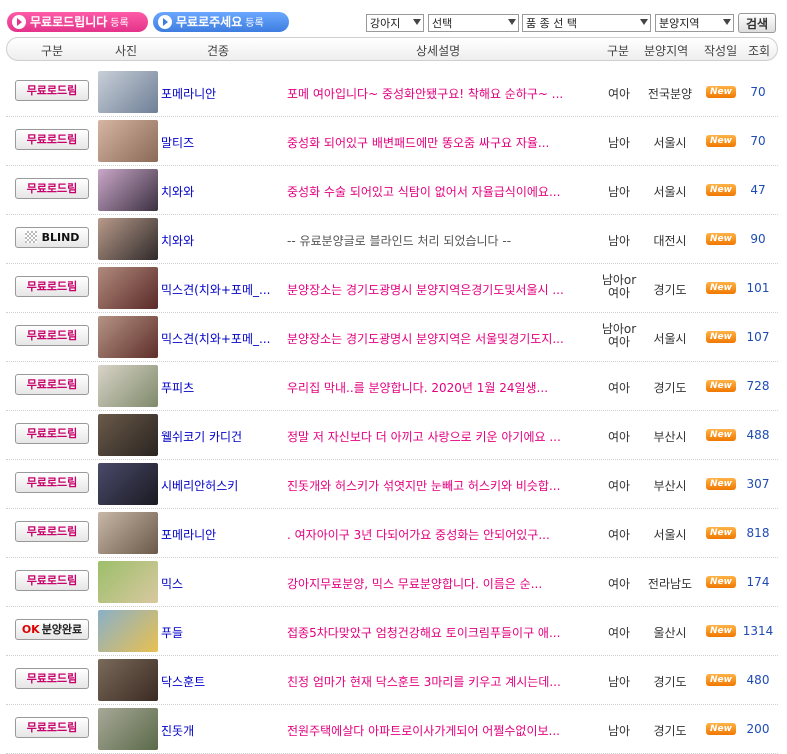 This screenshot has width=787, height=754. What do you see at coordinates (473, 23) in the screenshot?
I see `category-select: 선택` at bounding box center [473, 23].